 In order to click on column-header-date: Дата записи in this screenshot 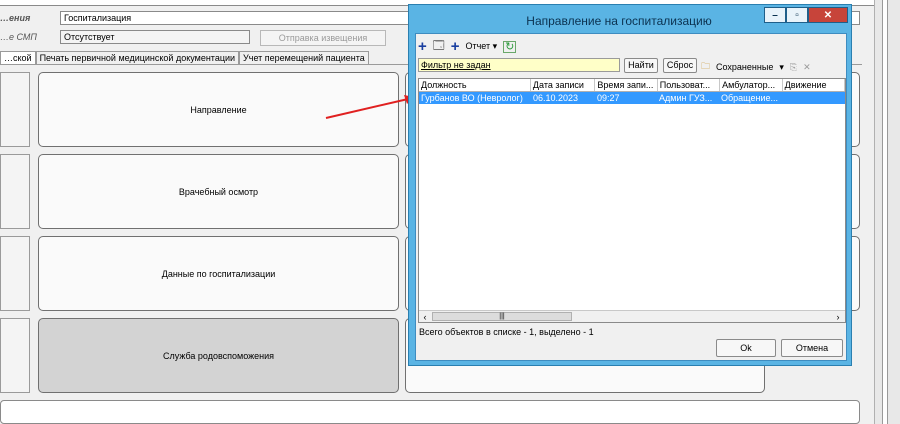, I will do `click(563, 85)`.